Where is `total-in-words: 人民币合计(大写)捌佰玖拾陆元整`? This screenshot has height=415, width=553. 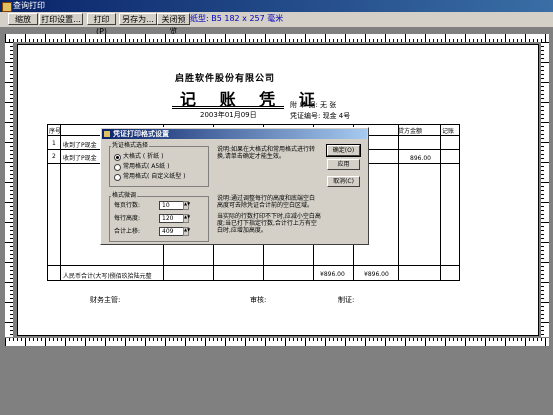 total-in-words: 人民币合计(大写)捌佰玖拾陆元整 is located at coordinates (107, 276).